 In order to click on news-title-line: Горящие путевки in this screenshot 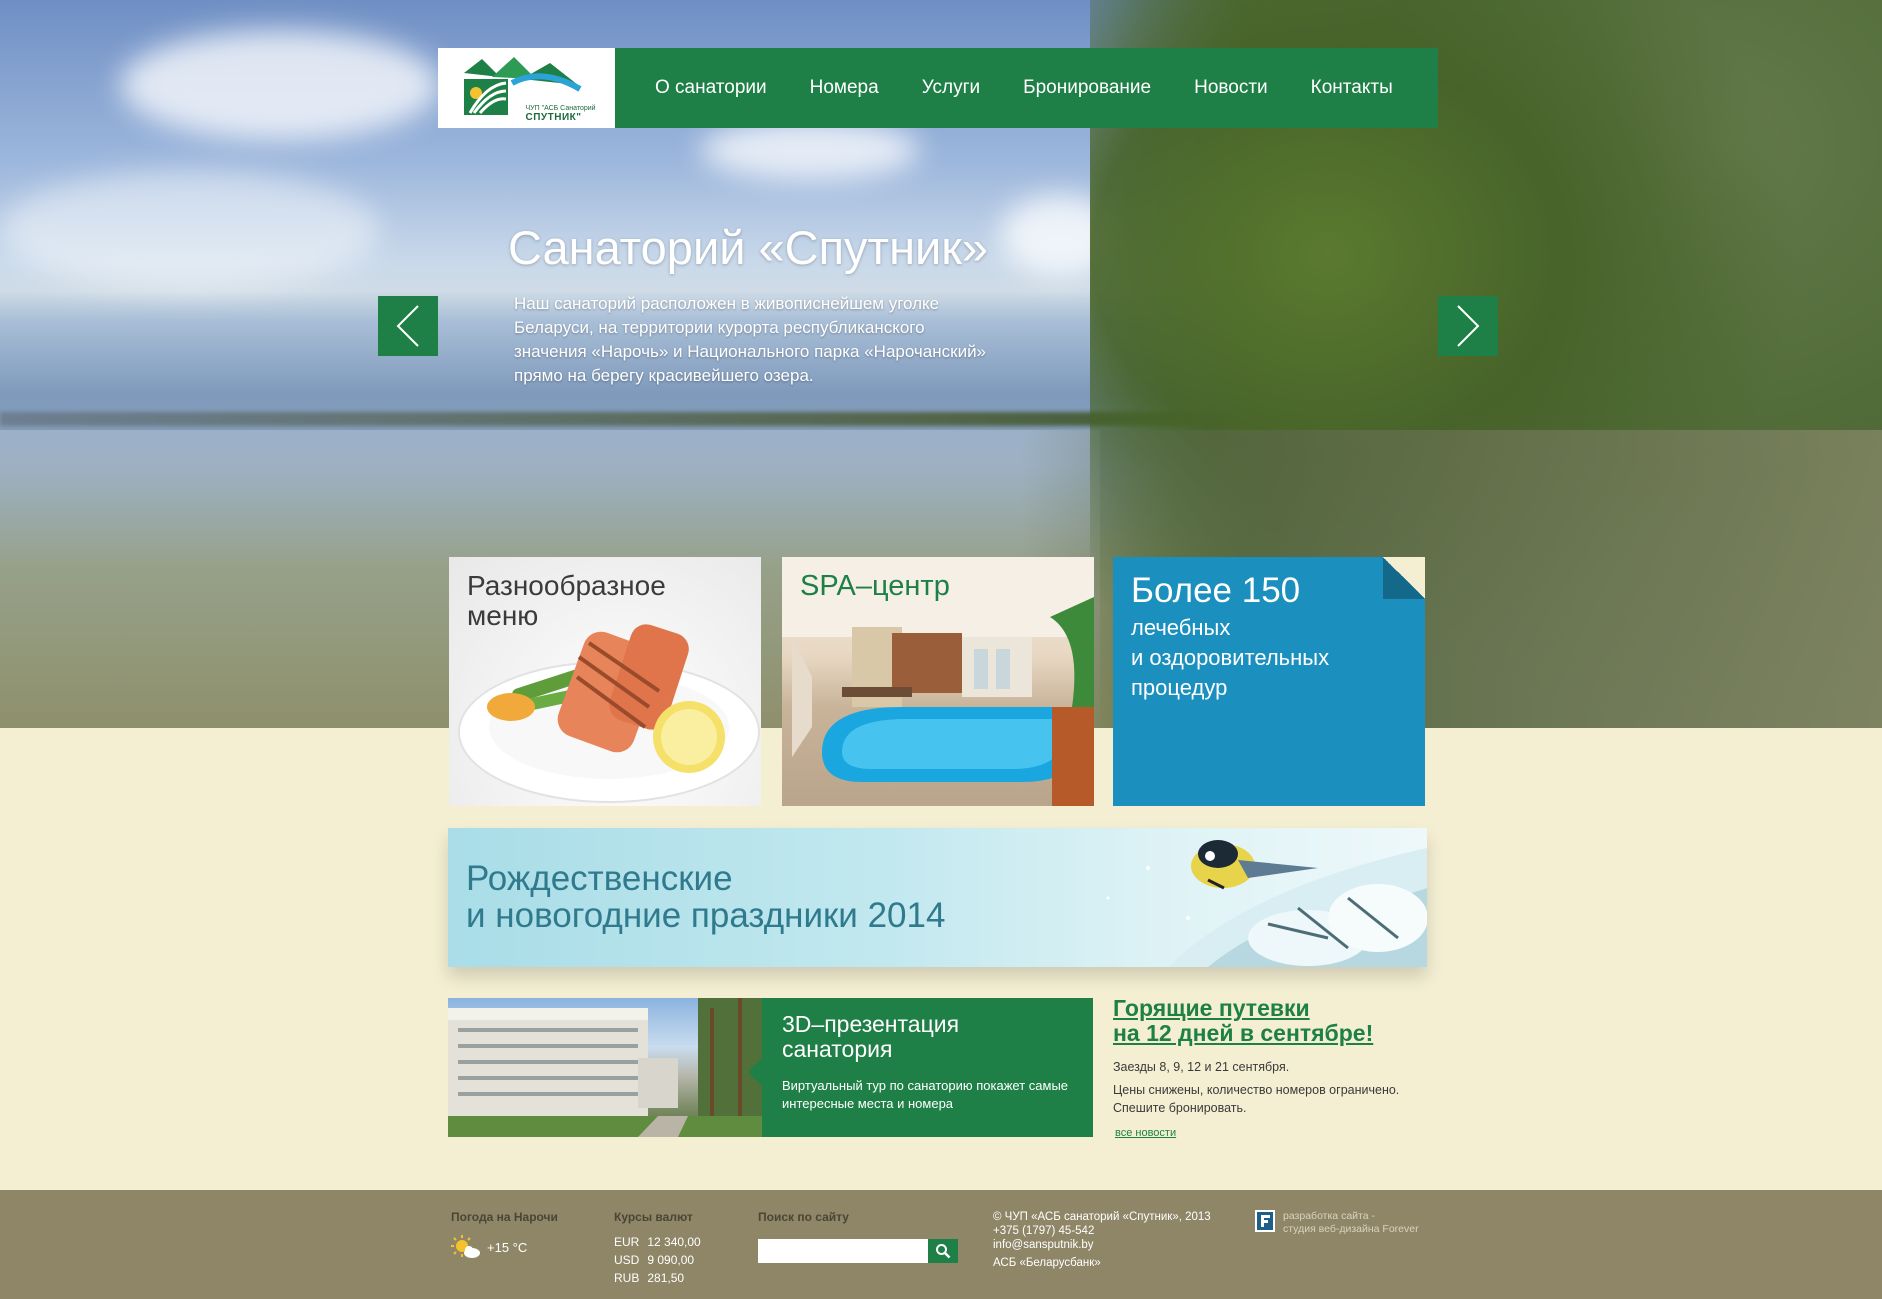, I will do `click(1211, 1008)`.